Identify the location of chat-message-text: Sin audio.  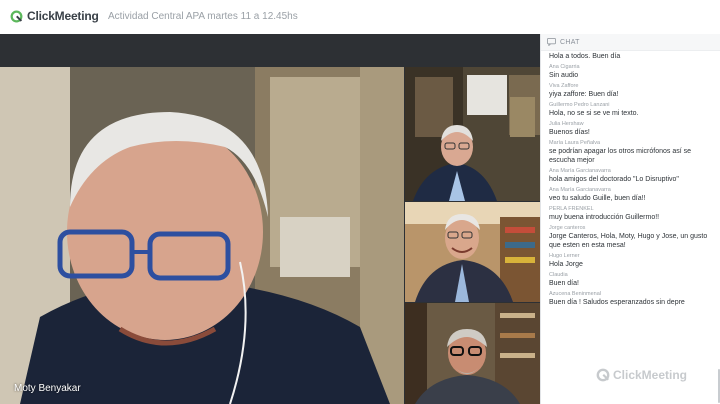
(564, 75).